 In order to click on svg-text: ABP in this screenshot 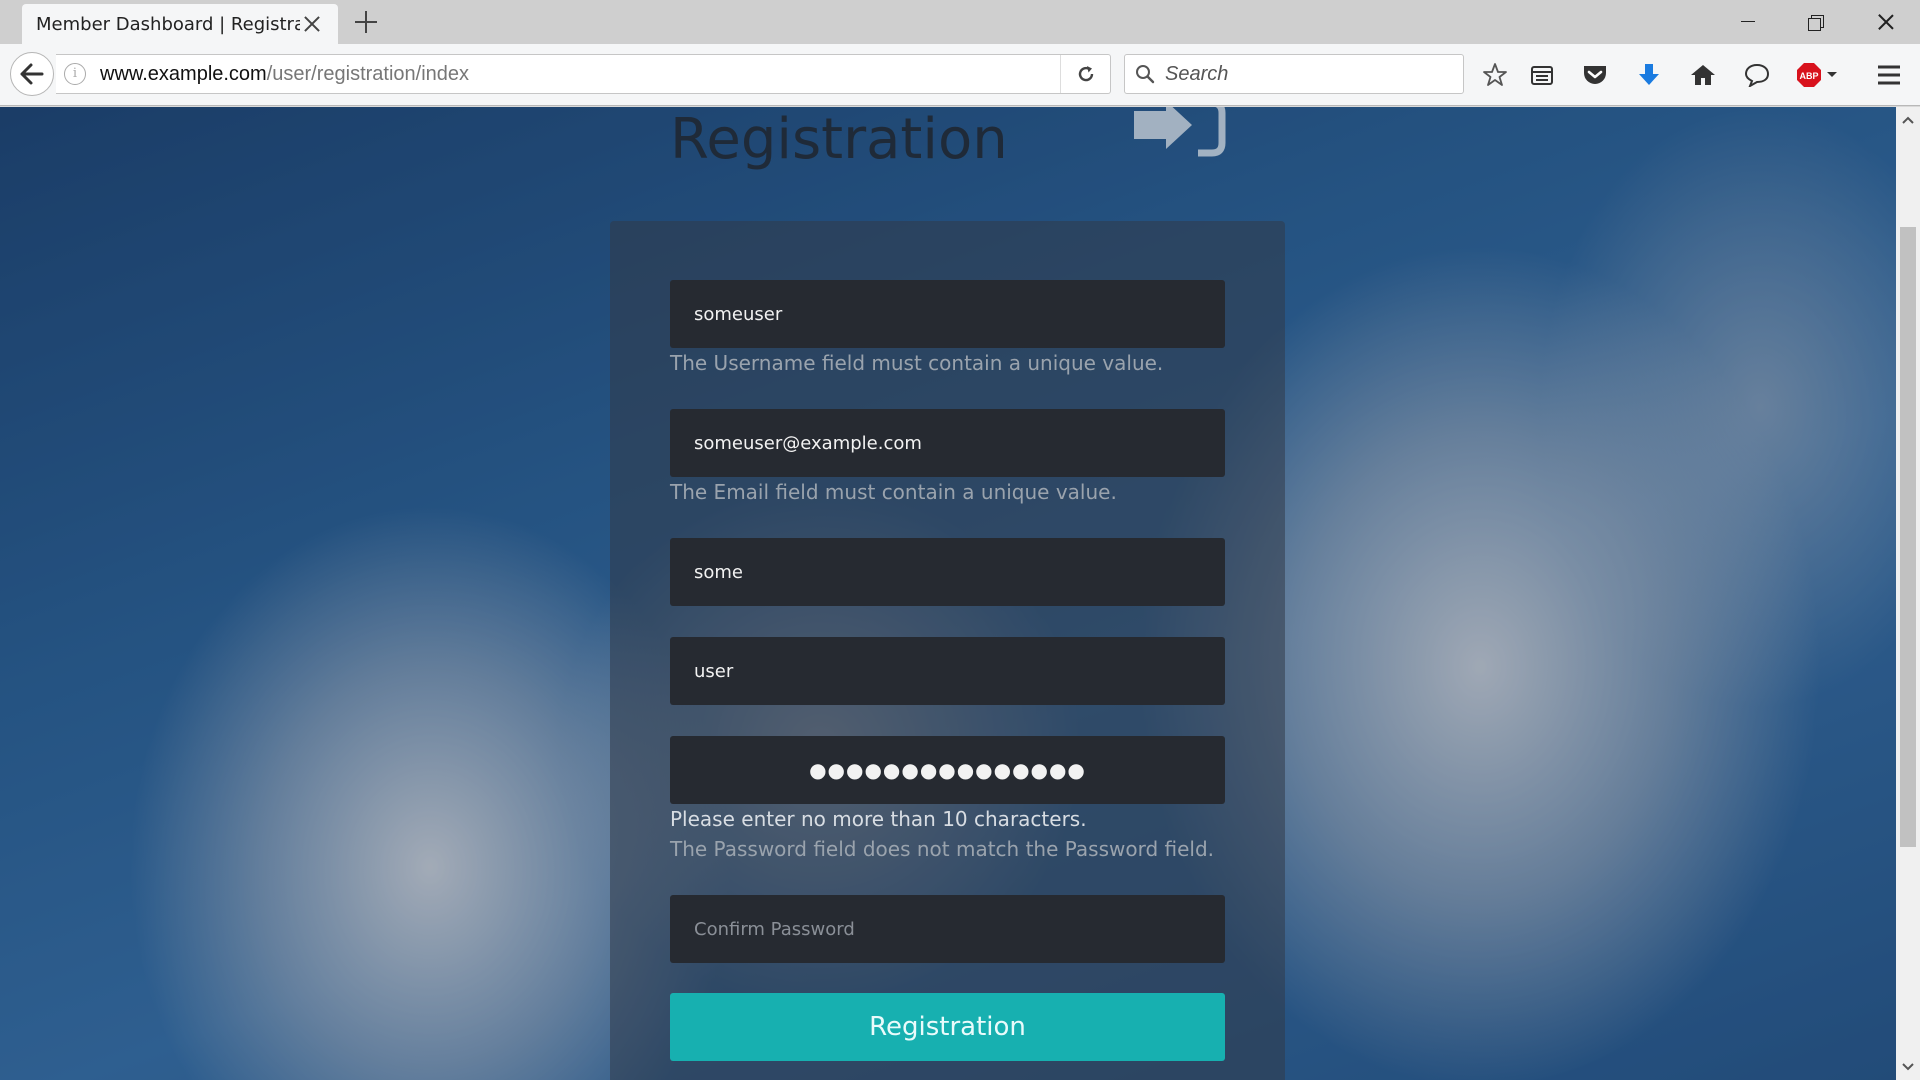, I will do `click(1808, 76)`.